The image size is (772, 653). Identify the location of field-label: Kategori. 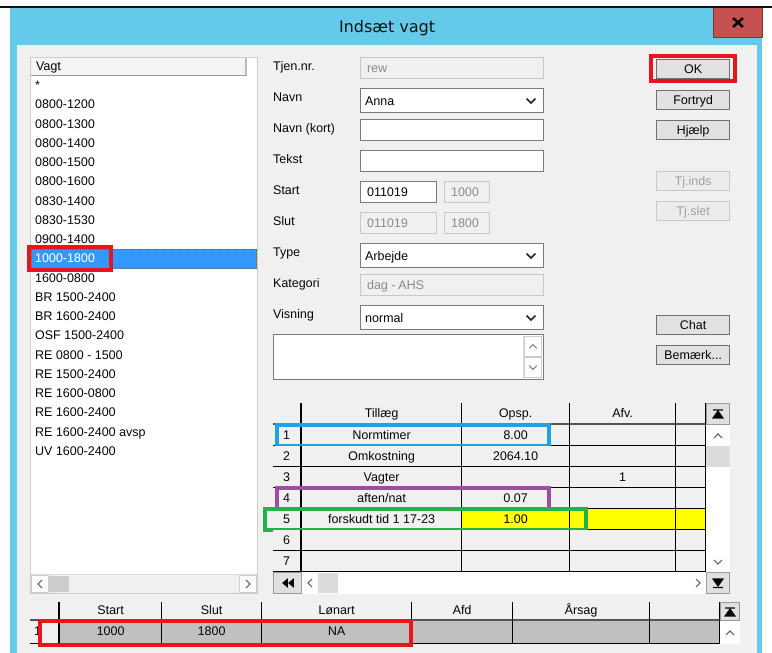
(297, 282).